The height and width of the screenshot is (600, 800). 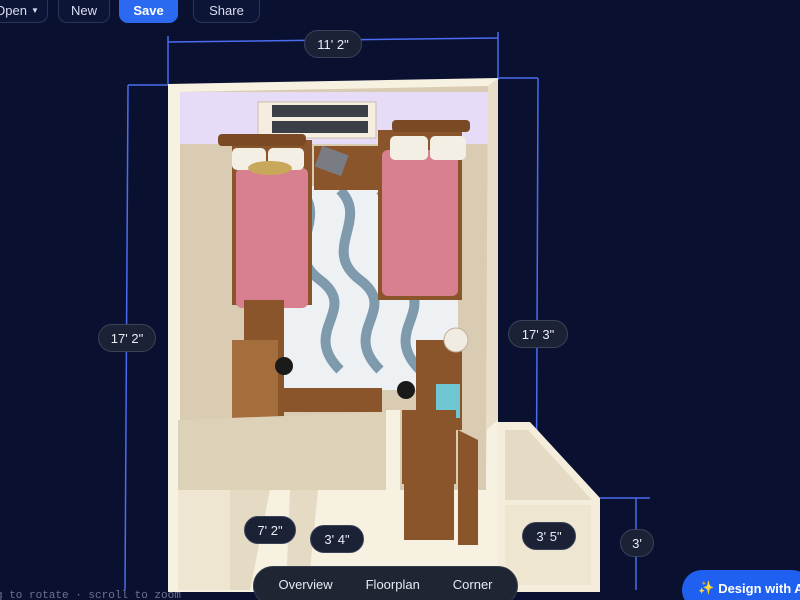 What do you see at coordinates (549, 507) in the screenshot?
I see `alcove` at bounding box center [549, 507].